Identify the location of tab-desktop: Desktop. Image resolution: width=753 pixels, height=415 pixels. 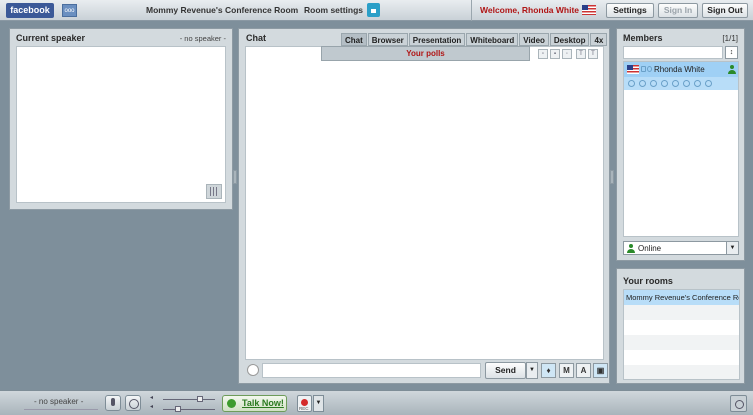
(569, 39).